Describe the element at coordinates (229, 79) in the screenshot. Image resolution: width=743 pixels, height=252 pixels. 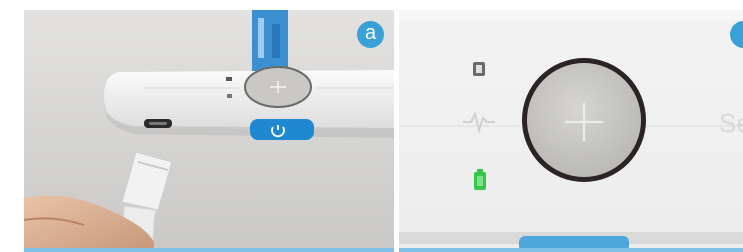
I see `status-led-icon` at that location.